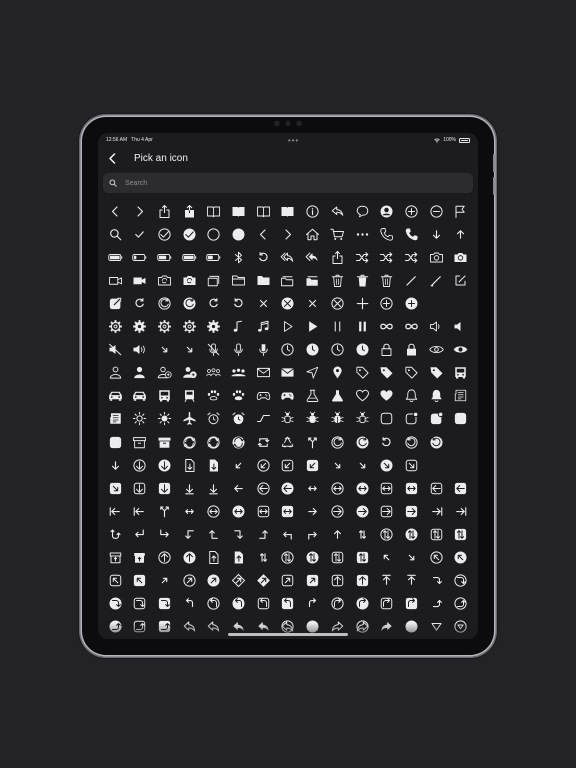 Image resolution: width=576 pixels, height=768 pixels. Describe the element at coordinates (337, 581) in the screenshot. I see `arrow-up-square-icon` at that location.